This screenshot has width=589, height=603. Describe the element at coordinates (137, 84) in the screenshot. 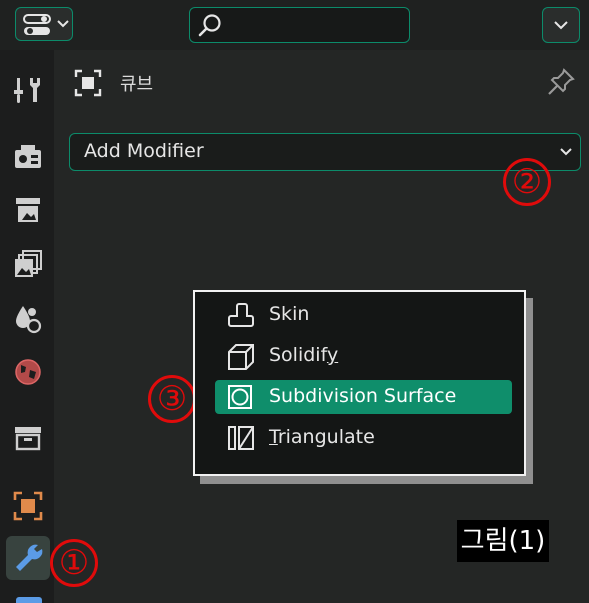

I see `object-name: 큐브` at that location.